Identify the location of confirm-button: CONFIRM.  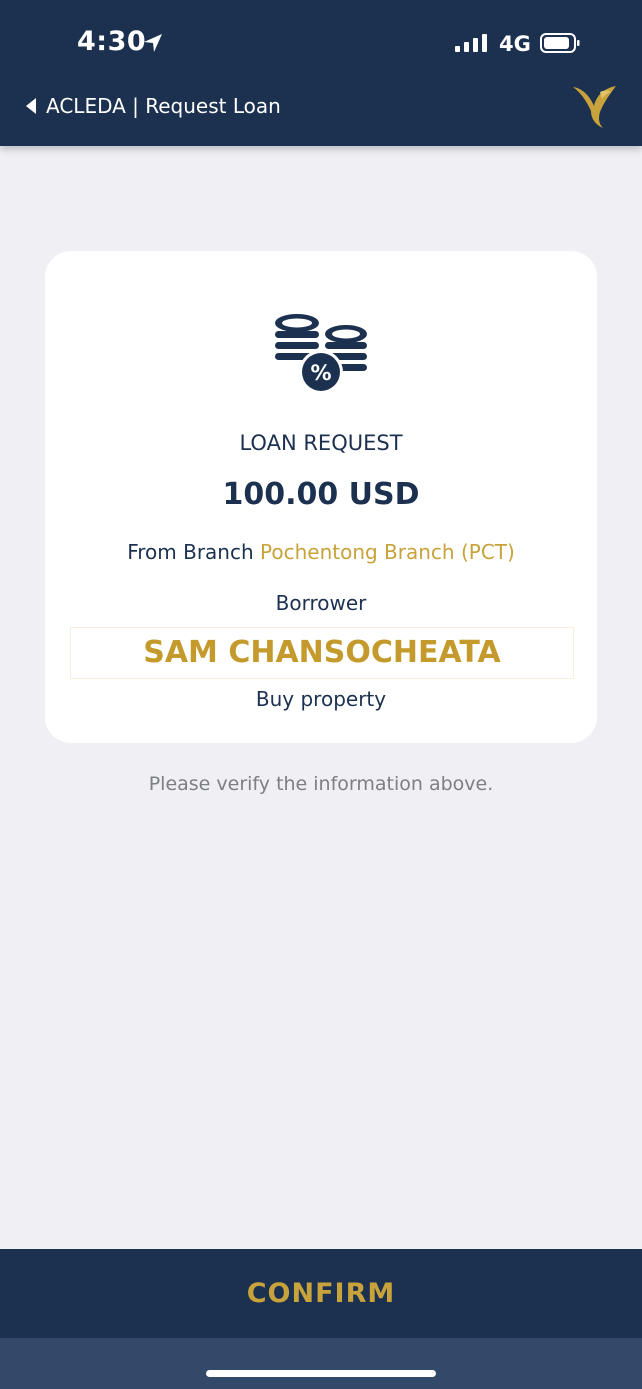
(321, 1293).